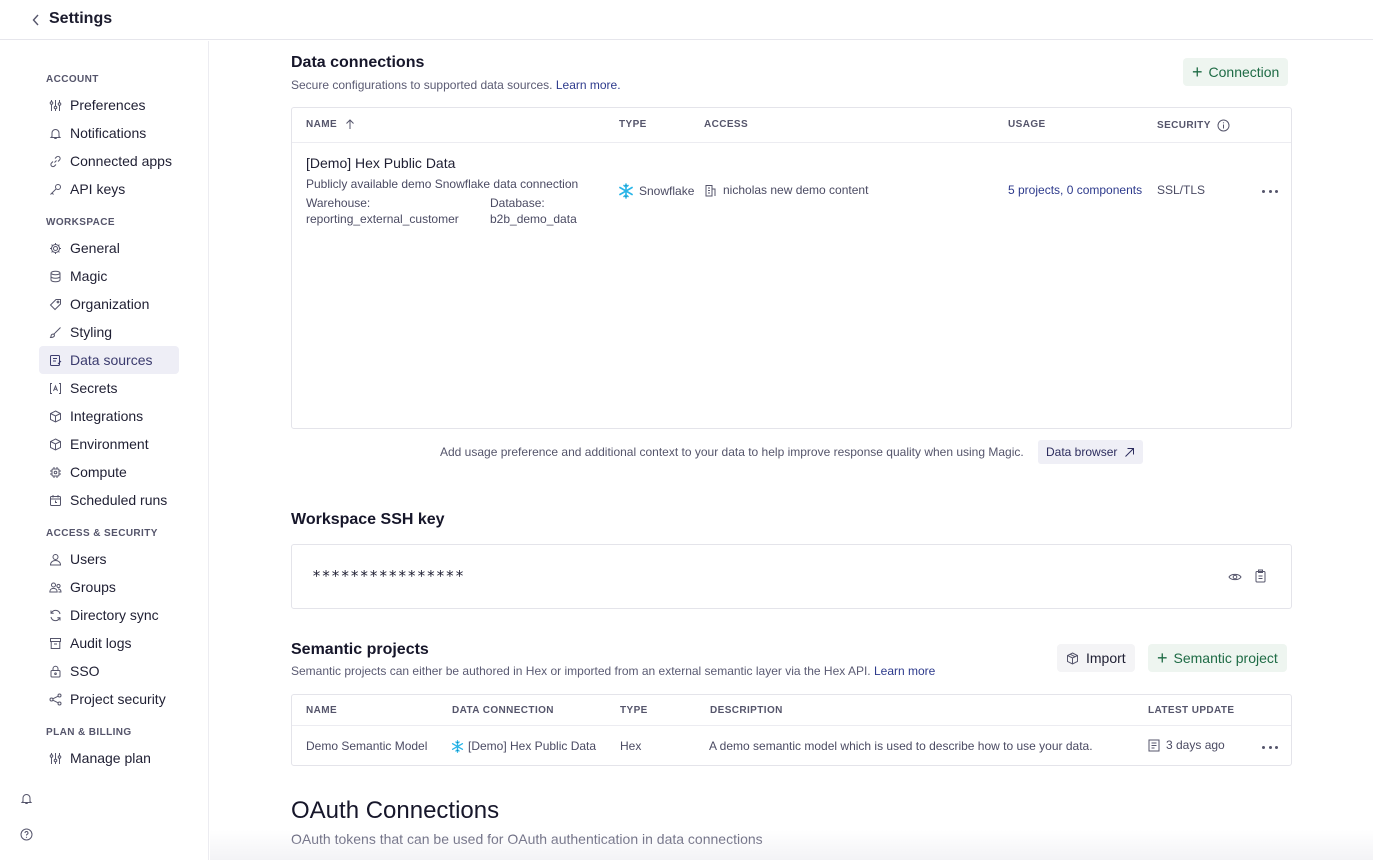 The image size is (1373, 860). I want to click on key-icon, so click(55, 189).